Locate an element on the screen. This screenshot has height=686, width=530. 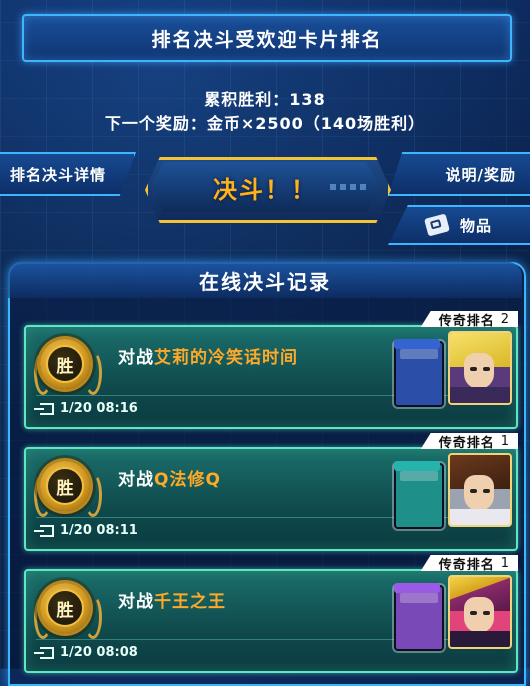
page-title: 排名决斗受欢迎卡片排名 is located at coordinates (267, 39).